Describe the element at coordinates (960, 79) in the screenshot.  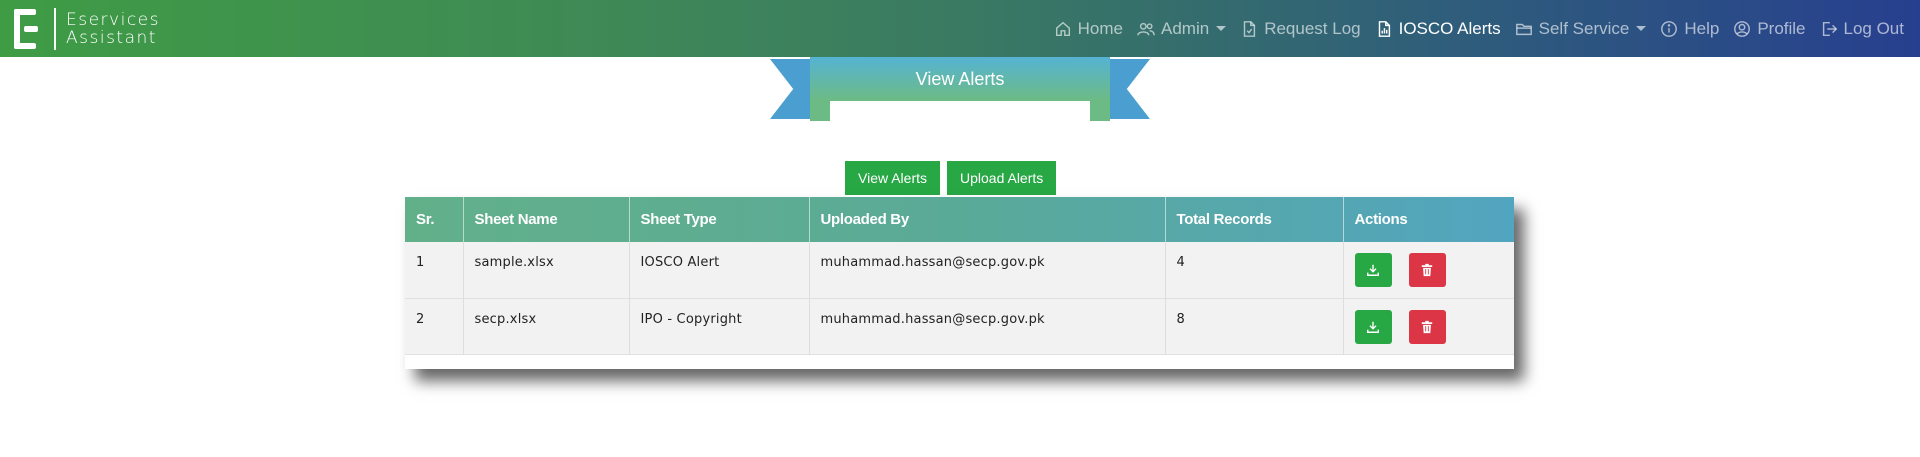
I see `page-title: View Alerts` at that location.